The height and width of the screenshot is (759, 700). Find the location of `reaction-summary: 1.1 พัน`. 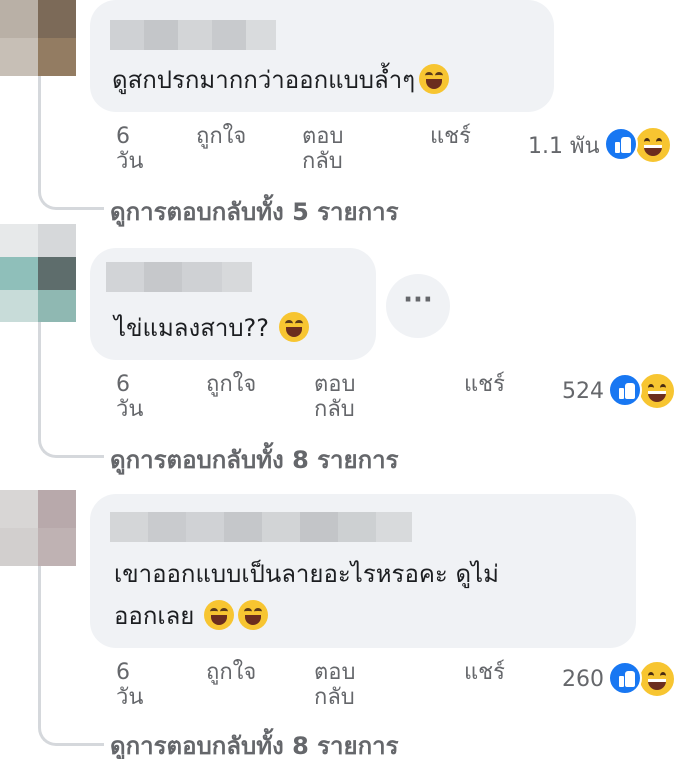

reaction-summary: 1.1 พัน is located at coordinates (601, 145).